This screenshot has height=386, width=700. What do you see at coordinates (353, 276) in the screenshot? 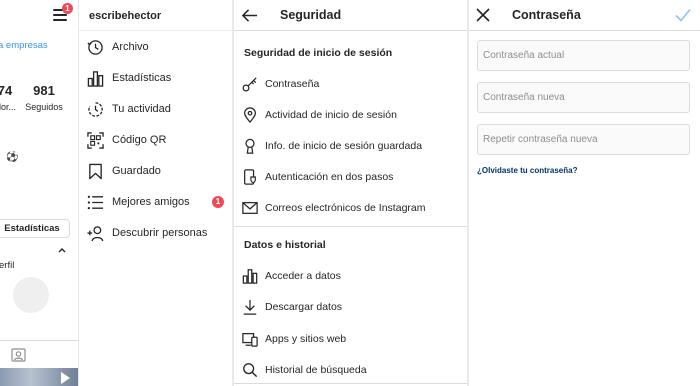
I see `security-item-access-data: Acceder a datos` at bounding box center [353, 276].